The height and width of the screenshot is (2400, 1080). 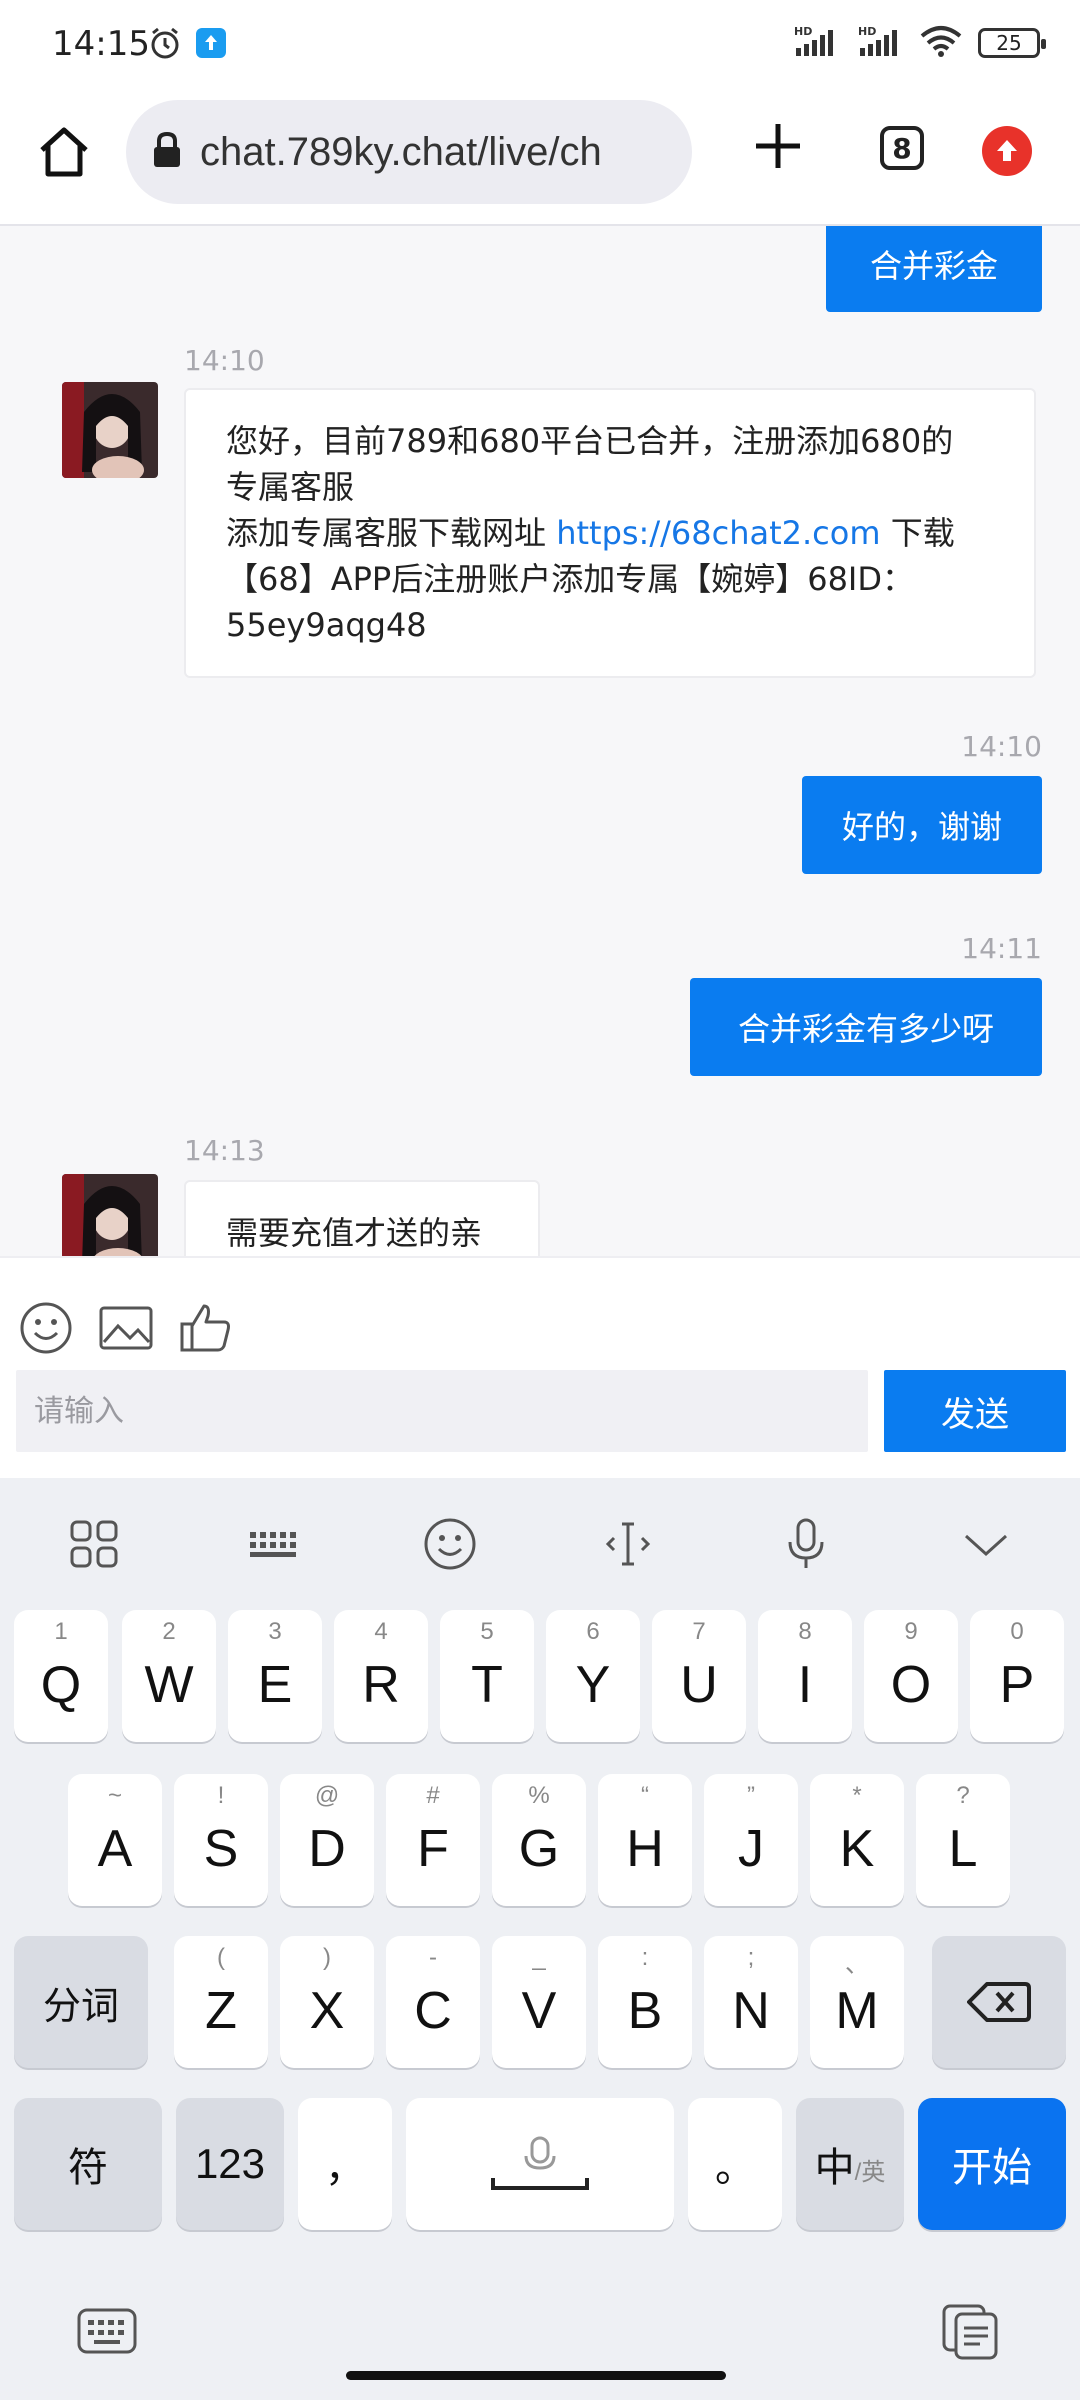 I want to click on emoji-button, so click(x=46, y=1328).